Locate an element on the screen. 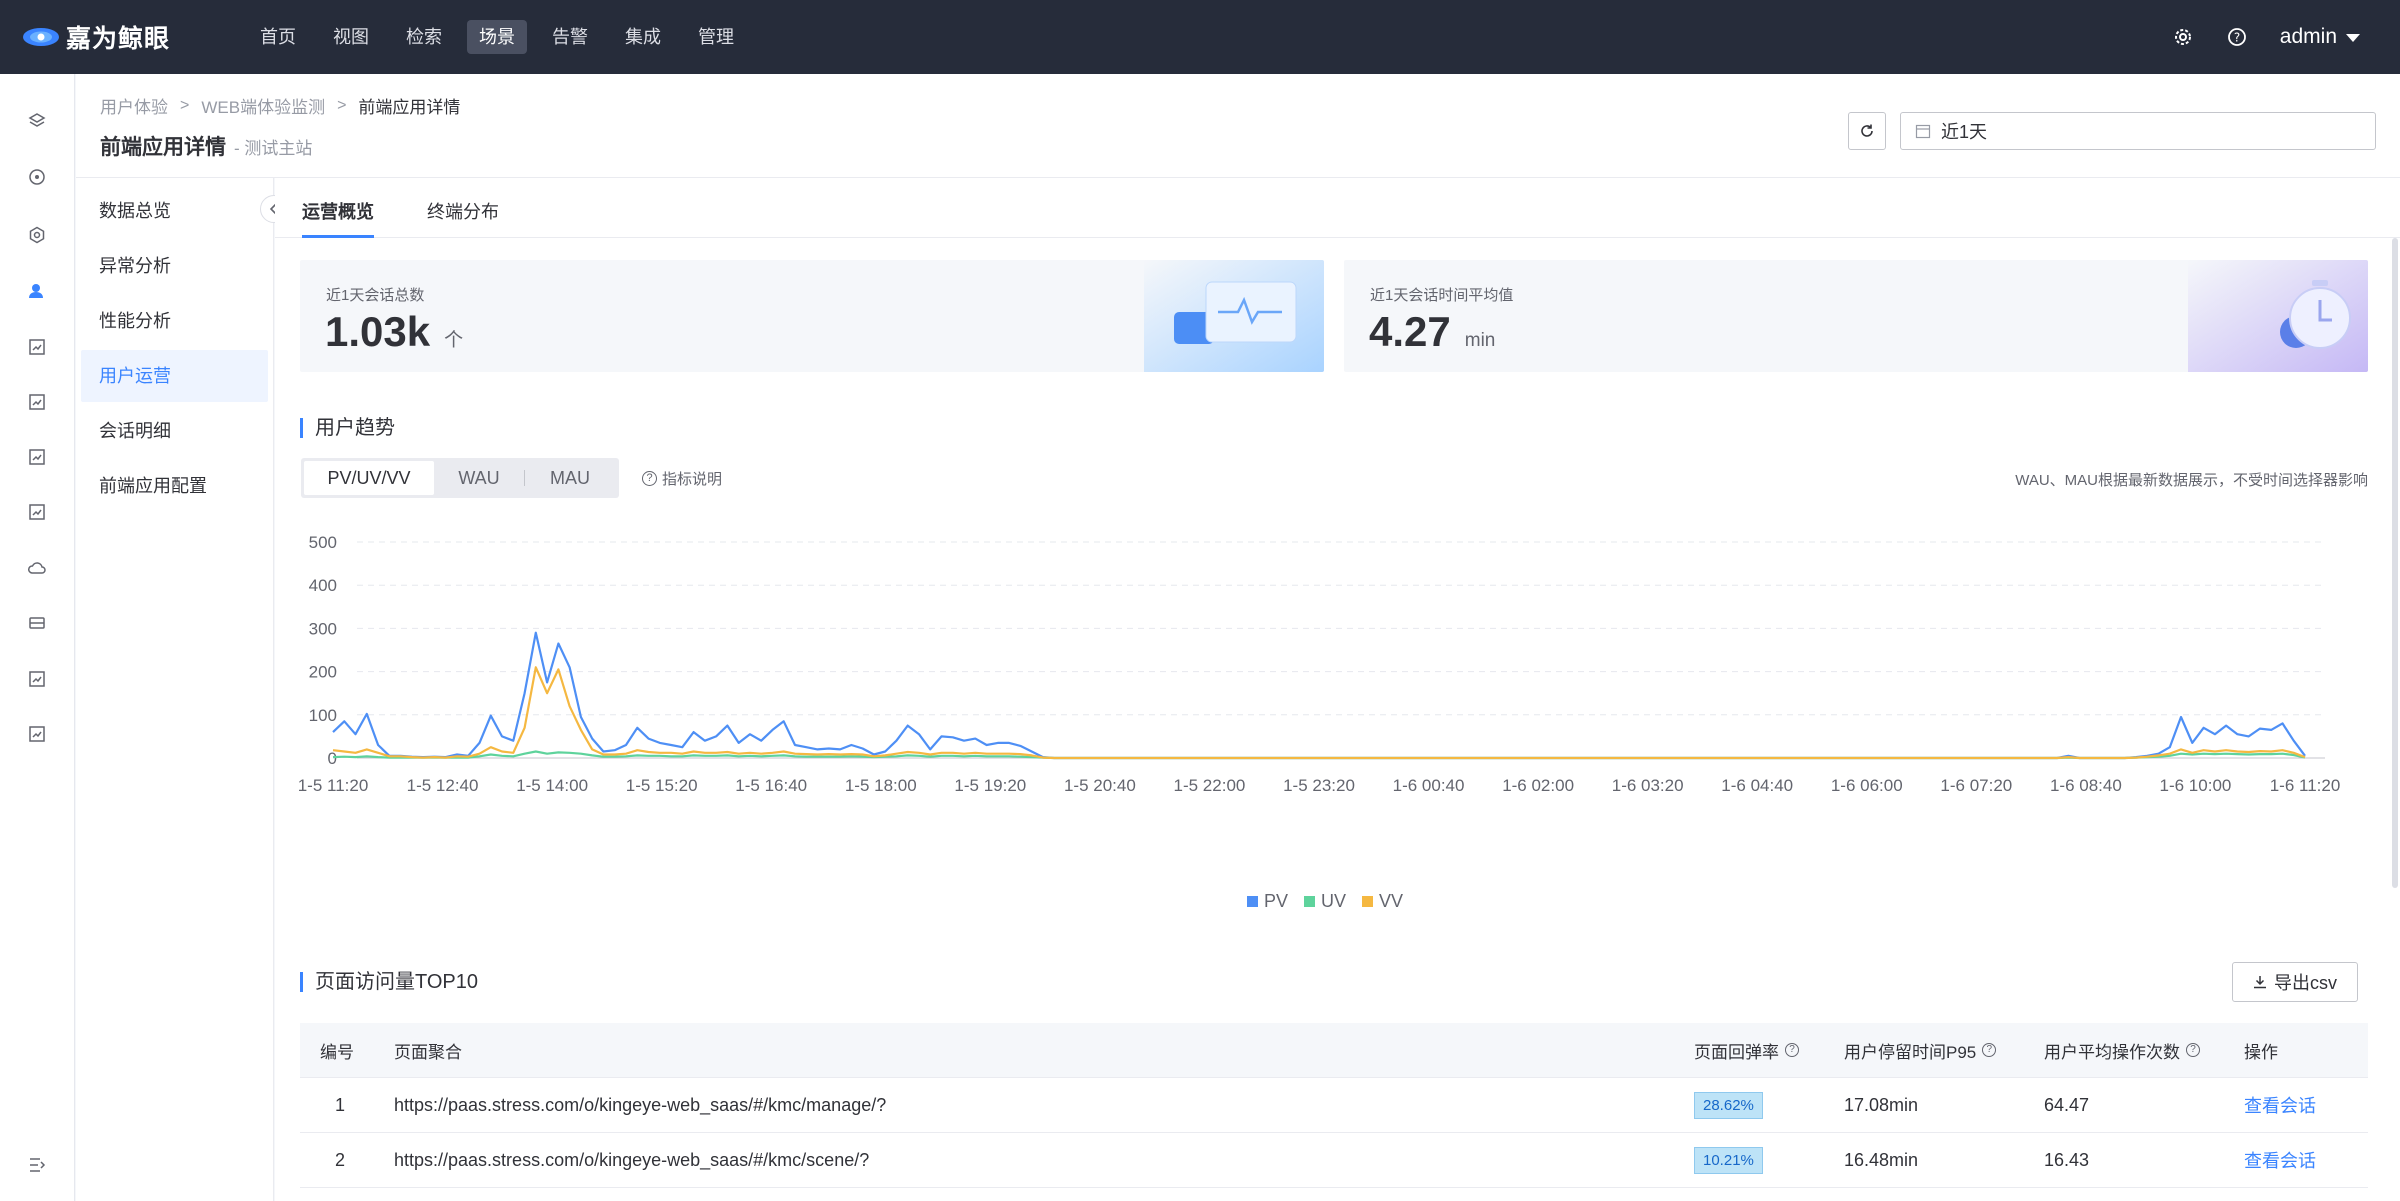 Image resolution: width=2400 pixels, height=1201 pixels. legend-item: VV is located at coordinates (1382, 901).